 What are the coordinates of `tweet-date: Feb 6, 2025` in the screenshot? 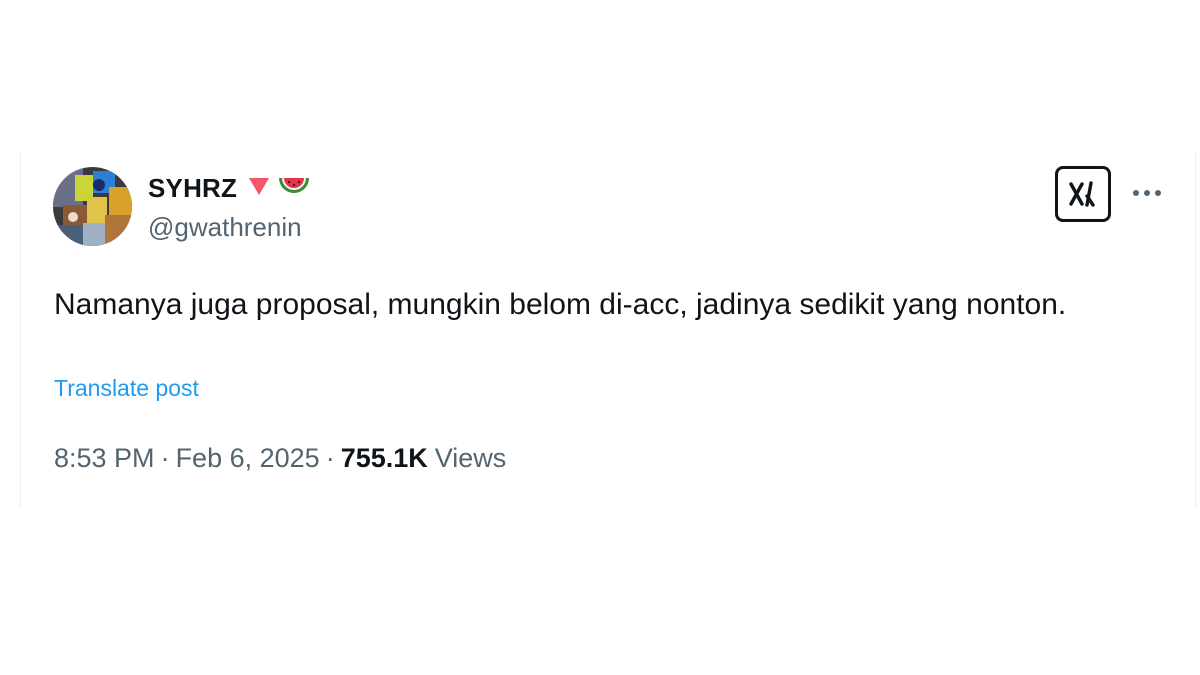 It's located at (248, 458).